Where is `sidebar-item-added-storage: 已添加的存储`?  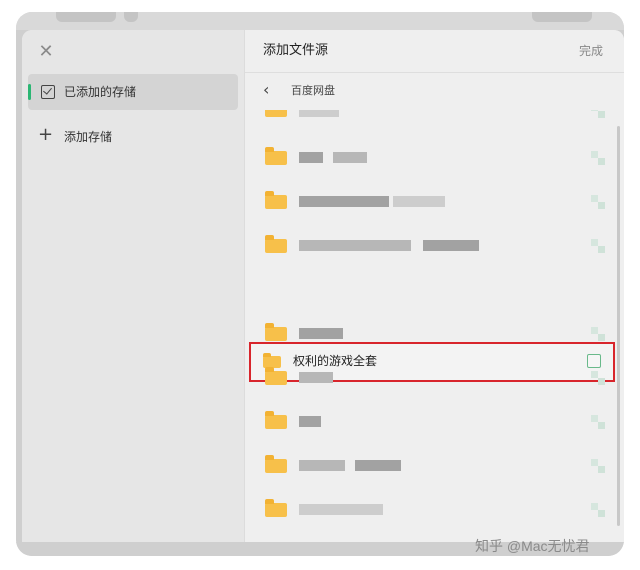 sidebar-item-added-storage: 已添加的存储 is located at coordinates (133, 92).